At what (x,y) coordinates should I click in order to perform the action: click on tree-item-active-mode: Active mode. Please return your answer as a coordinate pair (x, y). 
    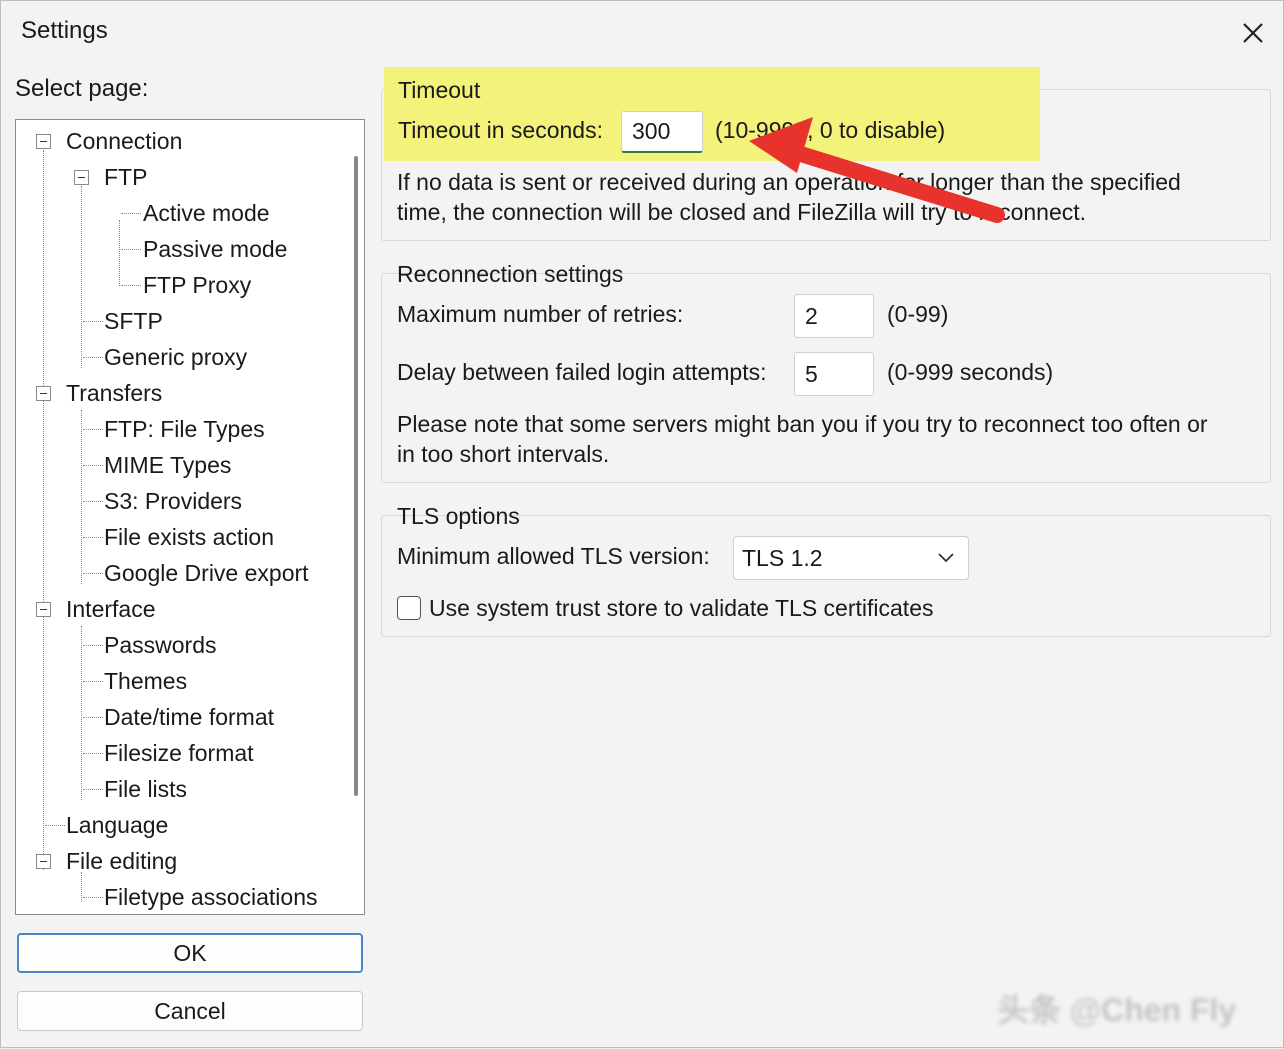
    Looking at the image, I should click on (206, 213).